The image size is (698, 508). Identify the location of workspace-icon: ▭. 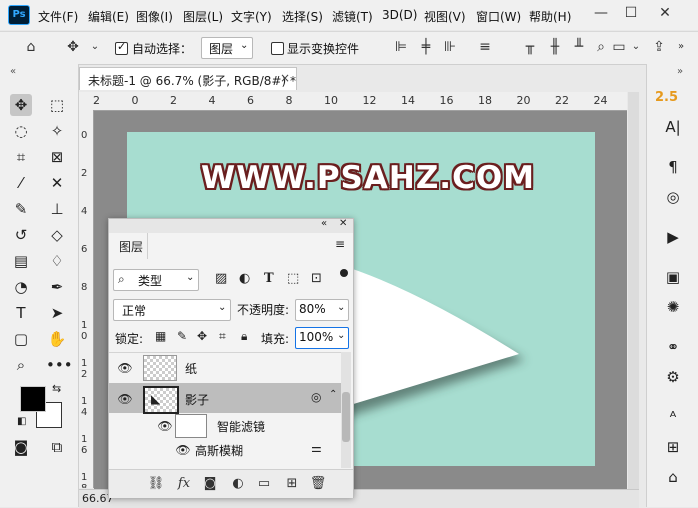
(619, 47).